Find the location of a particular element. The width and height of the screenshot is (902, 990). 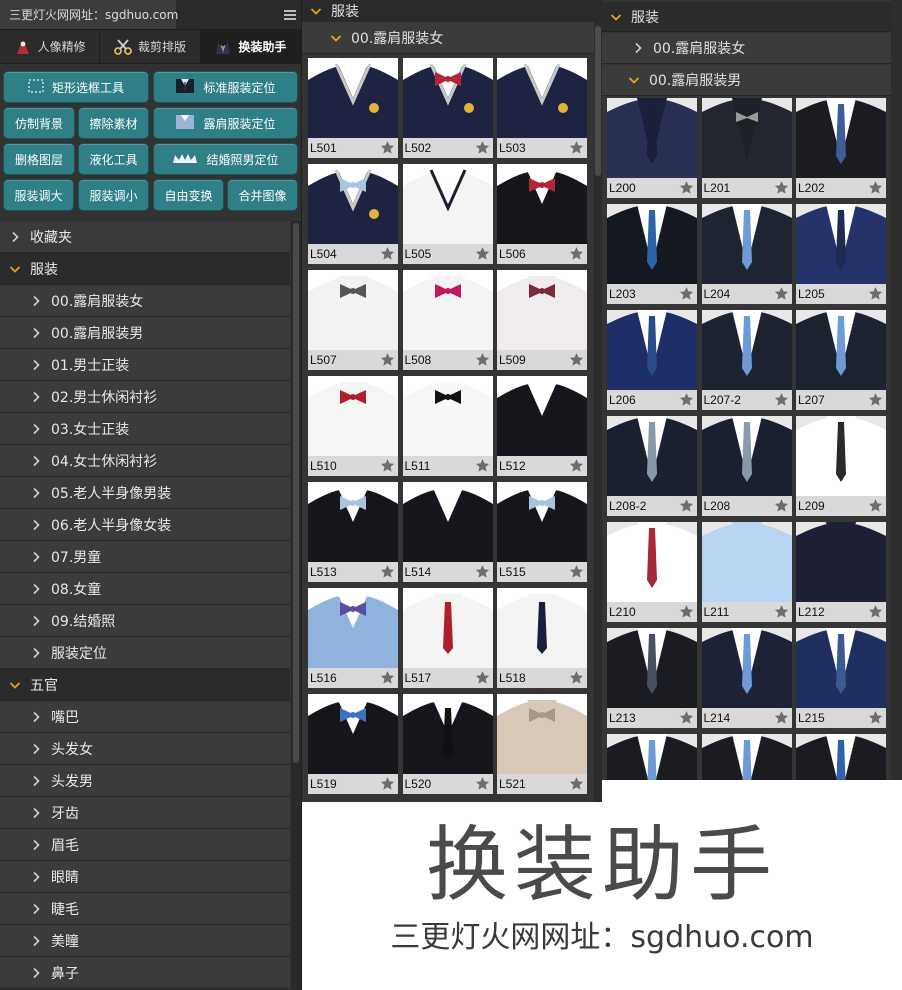

clothing-thumbnail: L503 is located at coordinates (542, 108).